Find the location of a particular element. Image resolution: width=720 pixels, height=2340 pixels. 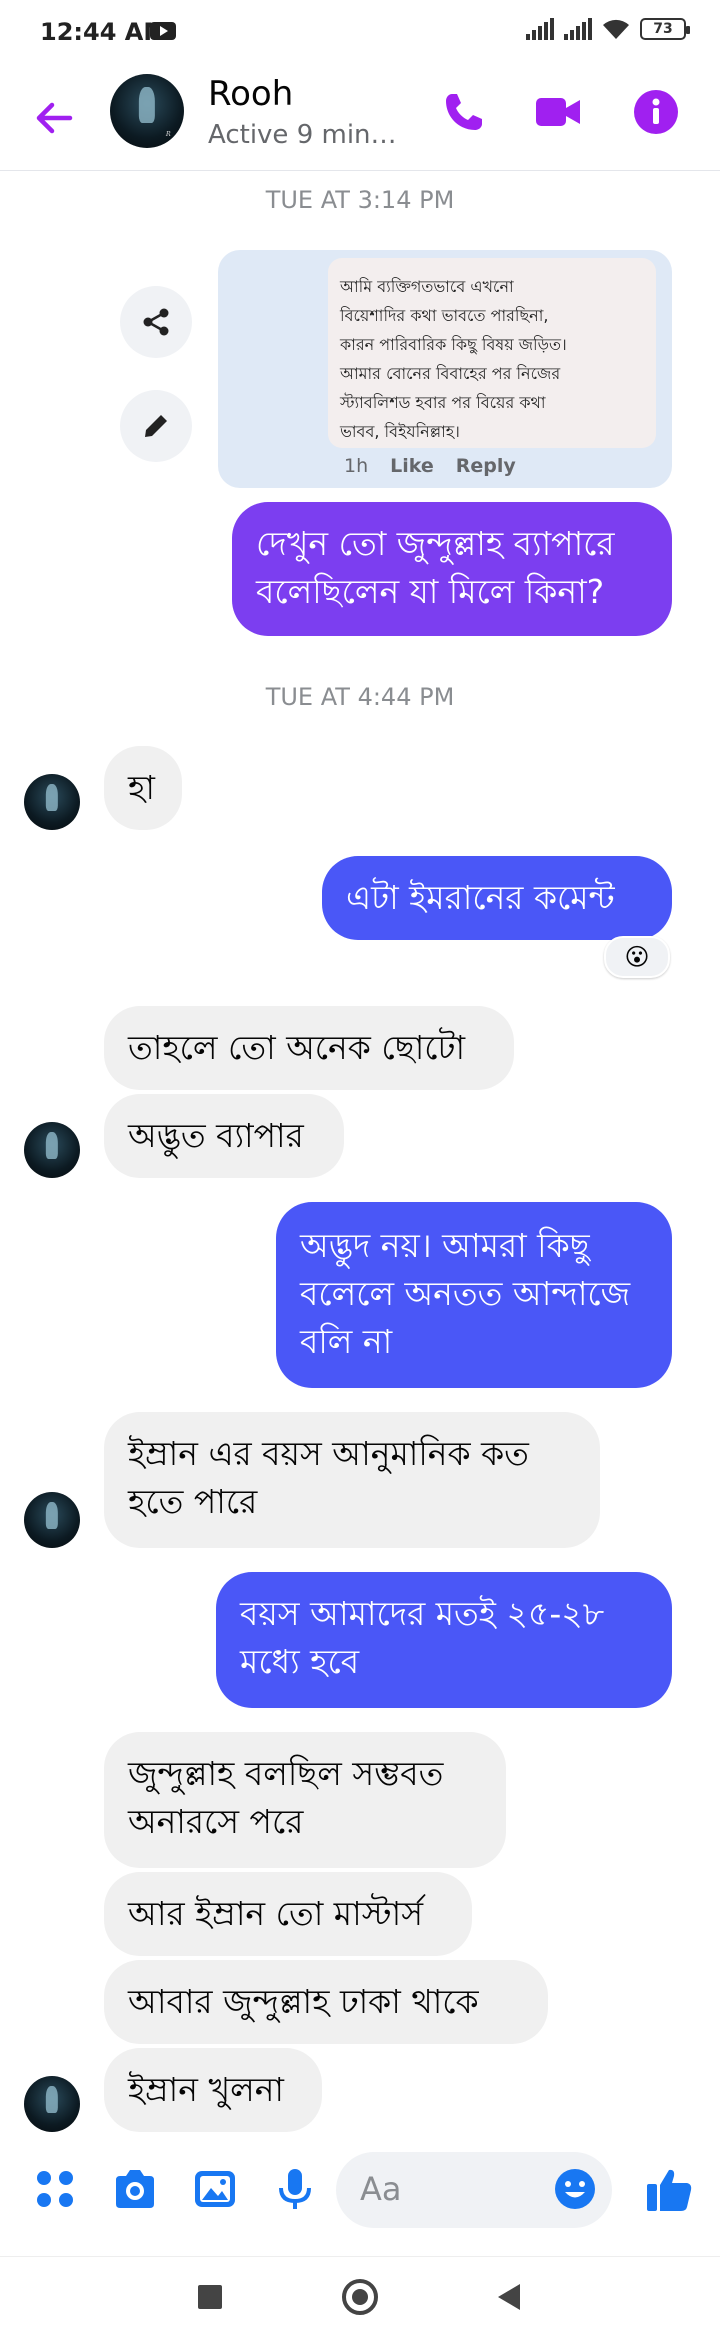

comment-reply: Reply is located at coordinates (485, 466).